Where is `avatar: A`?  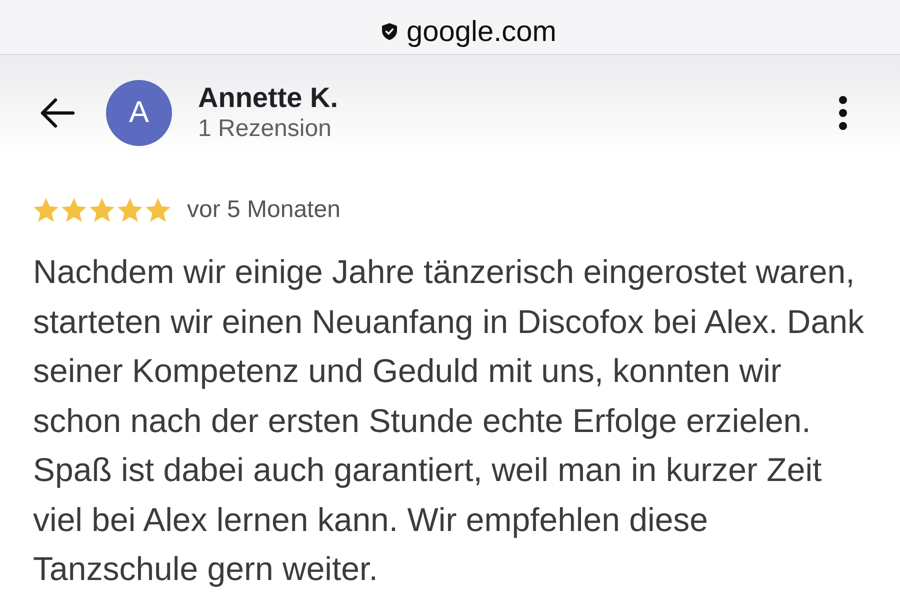 avatar: A is located at coordinates (139, 113).